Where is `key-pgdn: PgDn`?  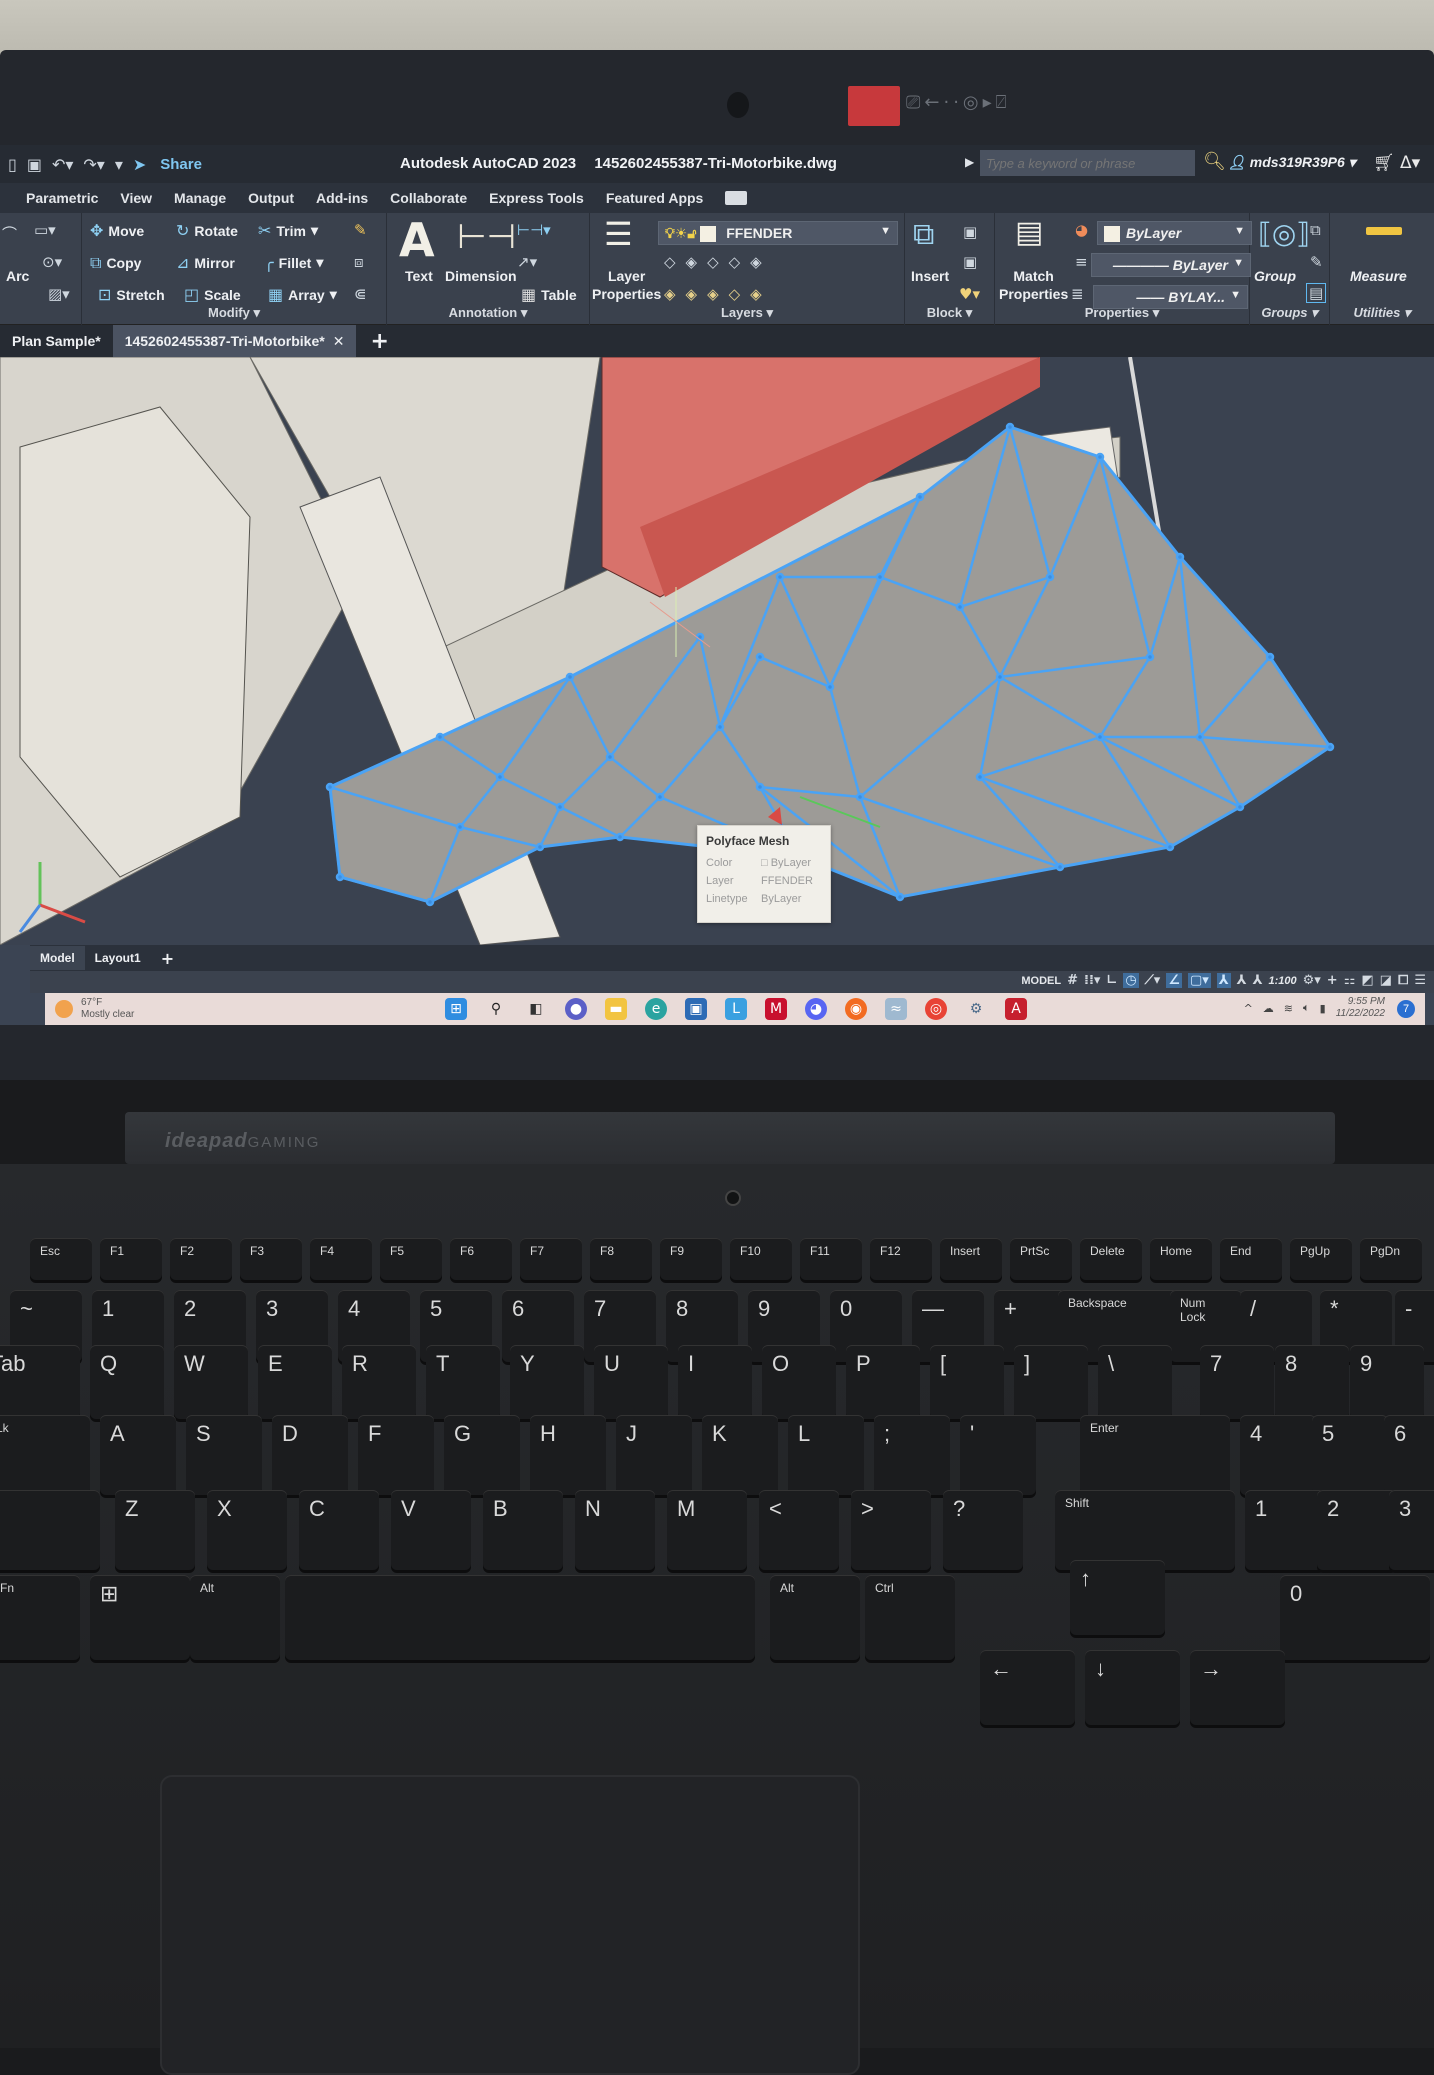
key-pgdn: PgDn is located at coordinates (1391, 1259).